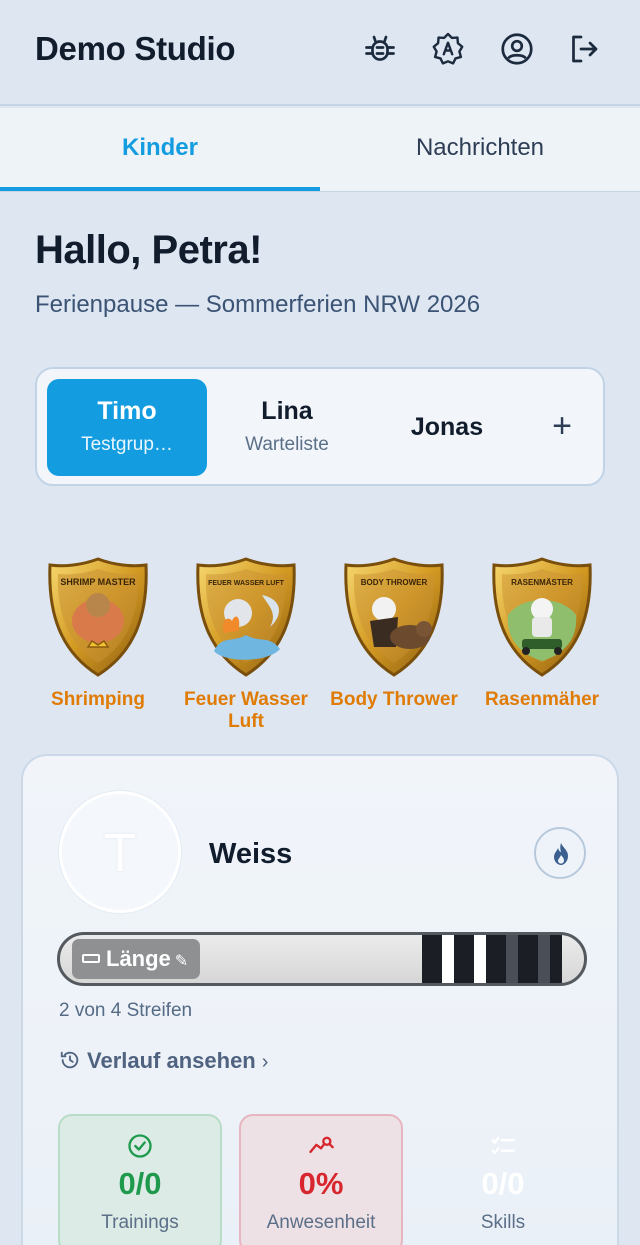 The image size is (640, 1245). What do you see at coordinates (91, 958) in the screenshot?
I see `ruler-icon` at bounding box center [91, 958].